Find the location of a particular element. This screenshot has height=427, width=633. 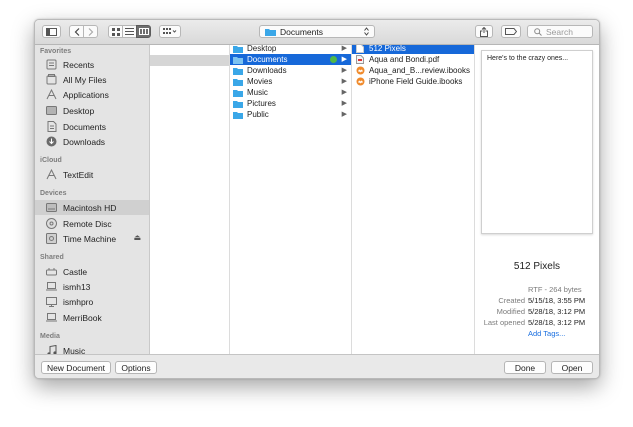

file-name: Aqua and Bondi.pdf is located at coordinates (404, 59).